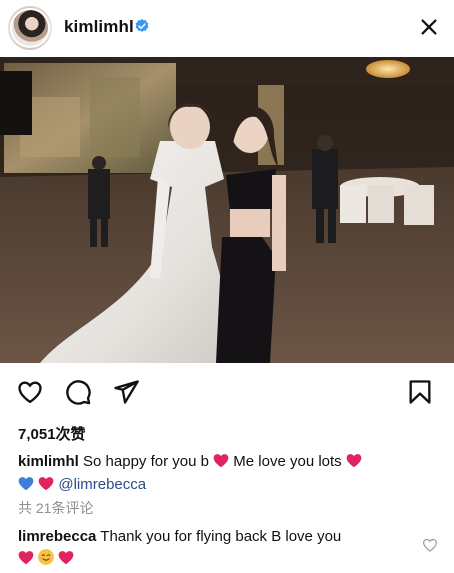  I want to click on save-button, so click(420, 392).